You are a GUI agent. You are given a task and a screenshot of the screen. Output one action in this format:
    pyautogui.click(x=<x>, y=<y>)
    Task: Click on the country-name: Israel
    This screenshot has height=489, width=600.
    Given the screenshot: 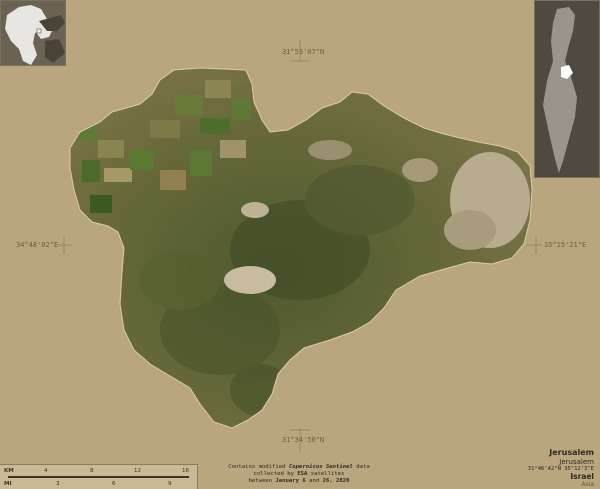 What is the action you would take?
    pyautogui.click(x=582, y=476)
    